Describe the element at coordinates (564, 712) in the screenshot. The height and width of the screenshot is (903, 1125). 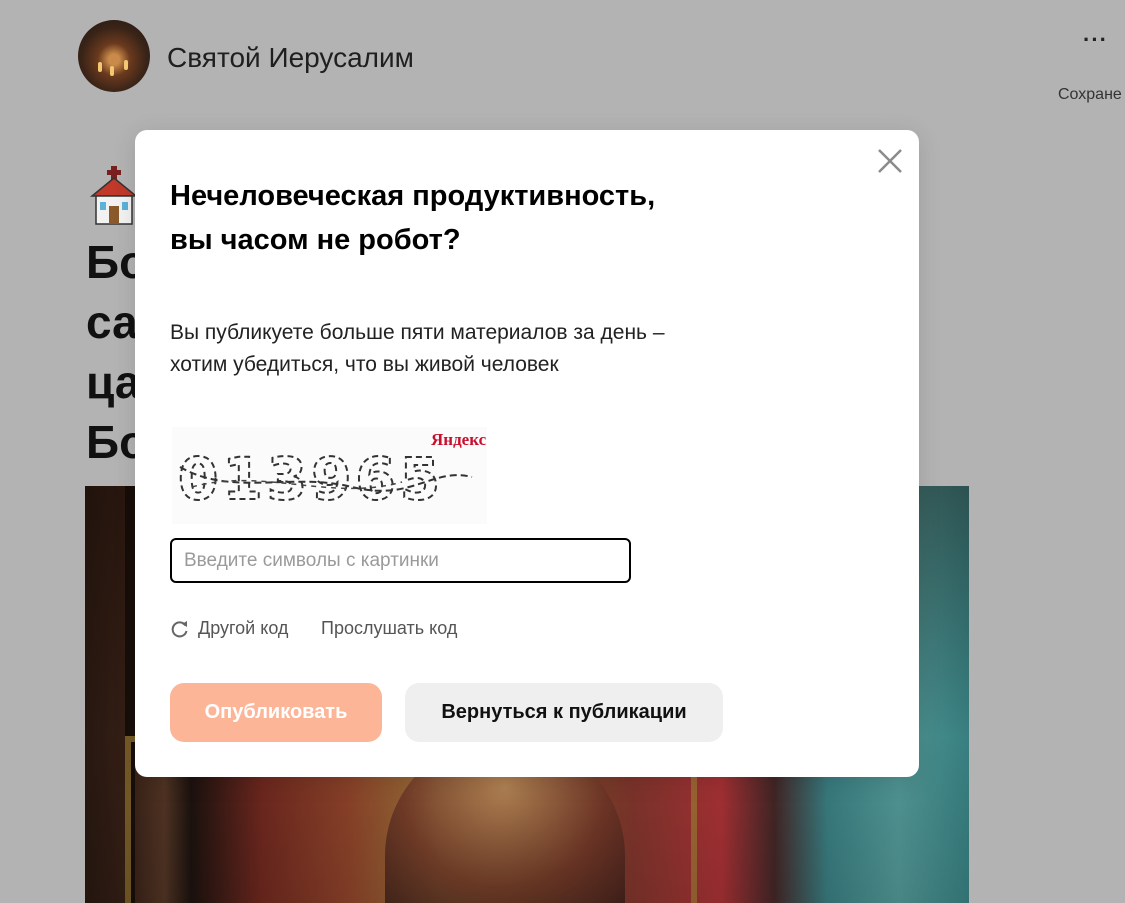
I see `return-to-publication-button: Вернуться к публикации` at that location.